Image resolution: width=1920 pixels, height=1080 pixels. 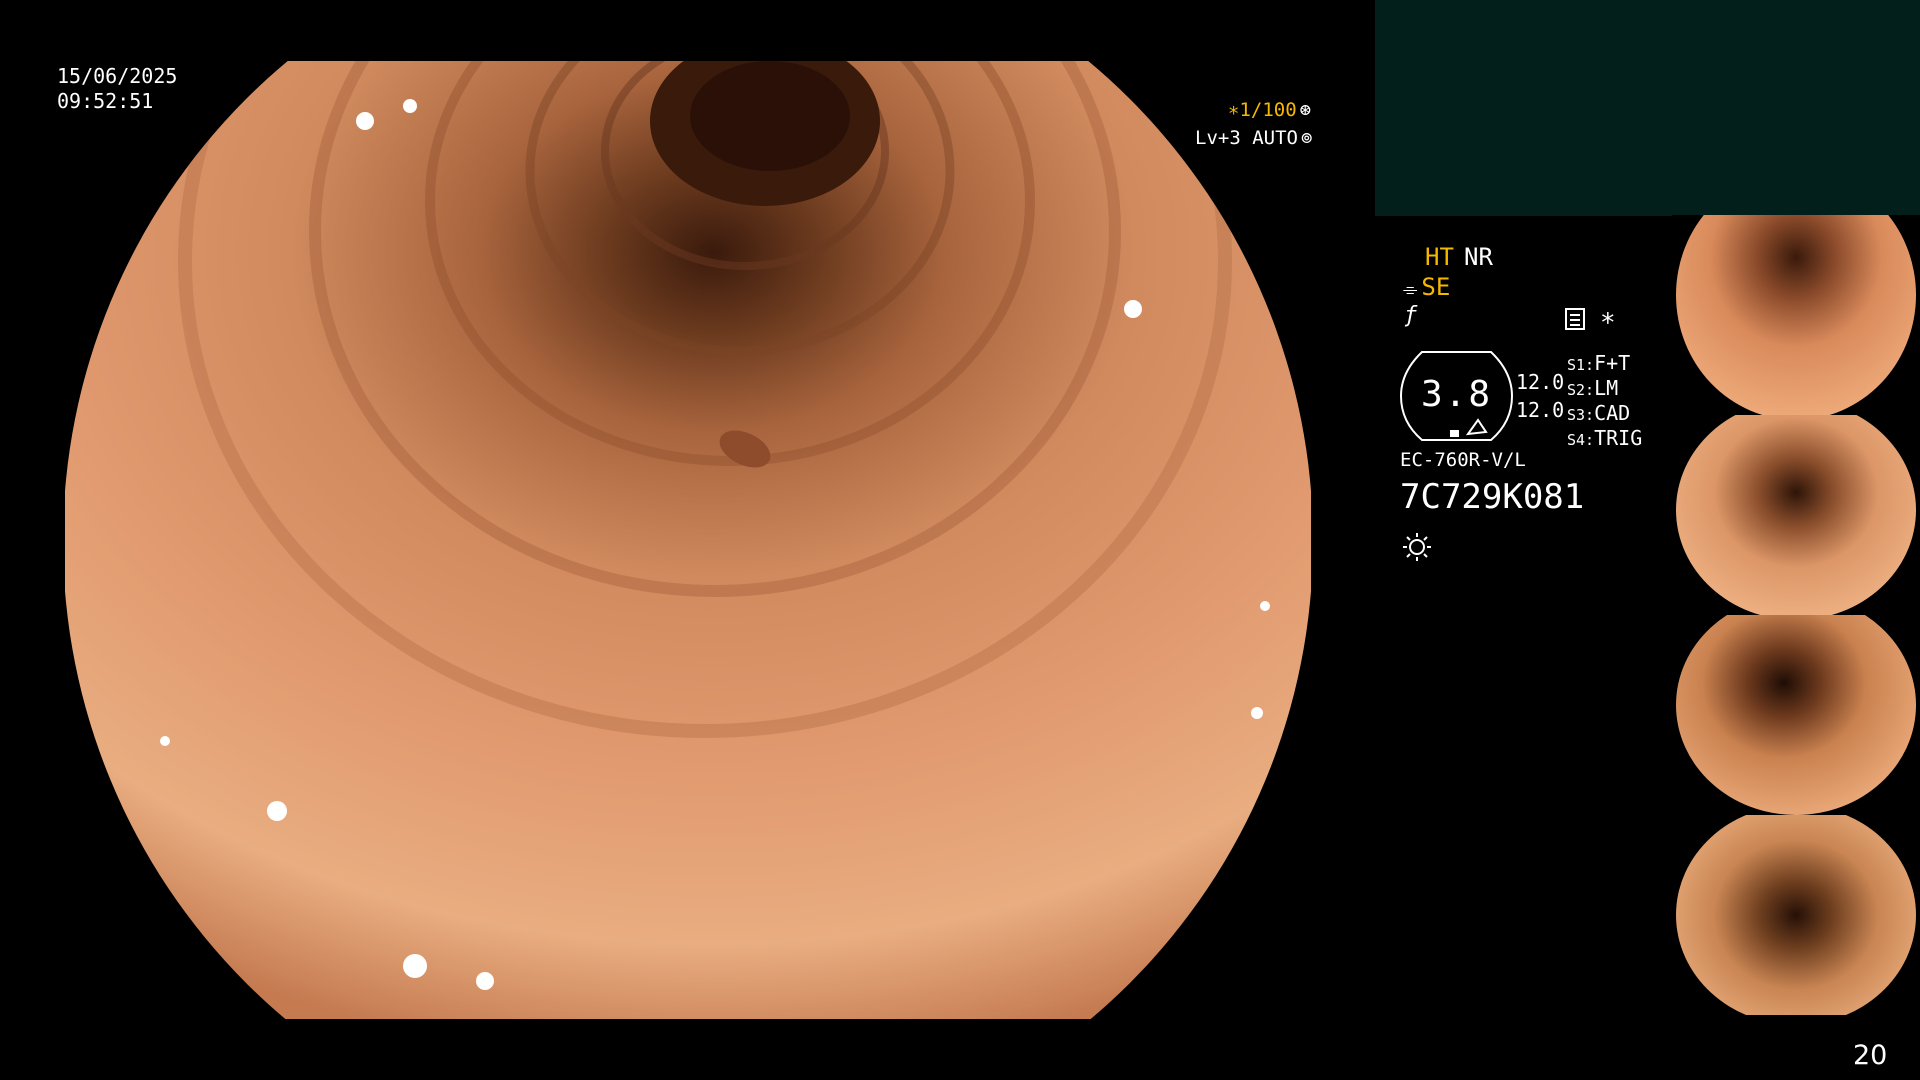 I want to click on shutter-text: ∗1/100, so click(x=1262, y=110).